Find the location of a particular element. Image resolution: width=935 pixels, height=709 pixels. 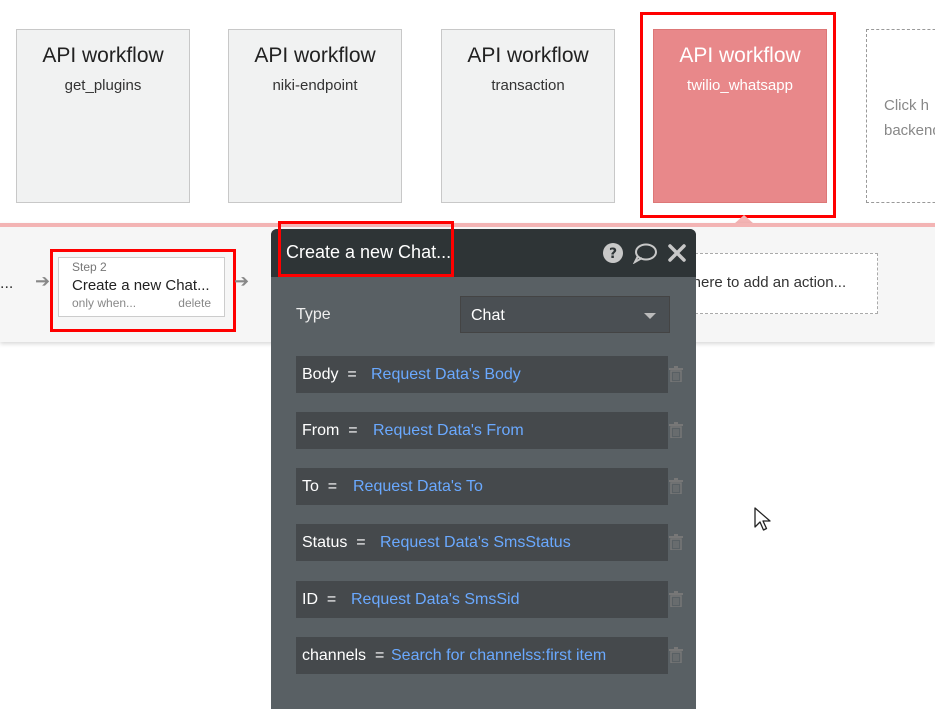

field-key: Status = is located at coordinates (334, 542).